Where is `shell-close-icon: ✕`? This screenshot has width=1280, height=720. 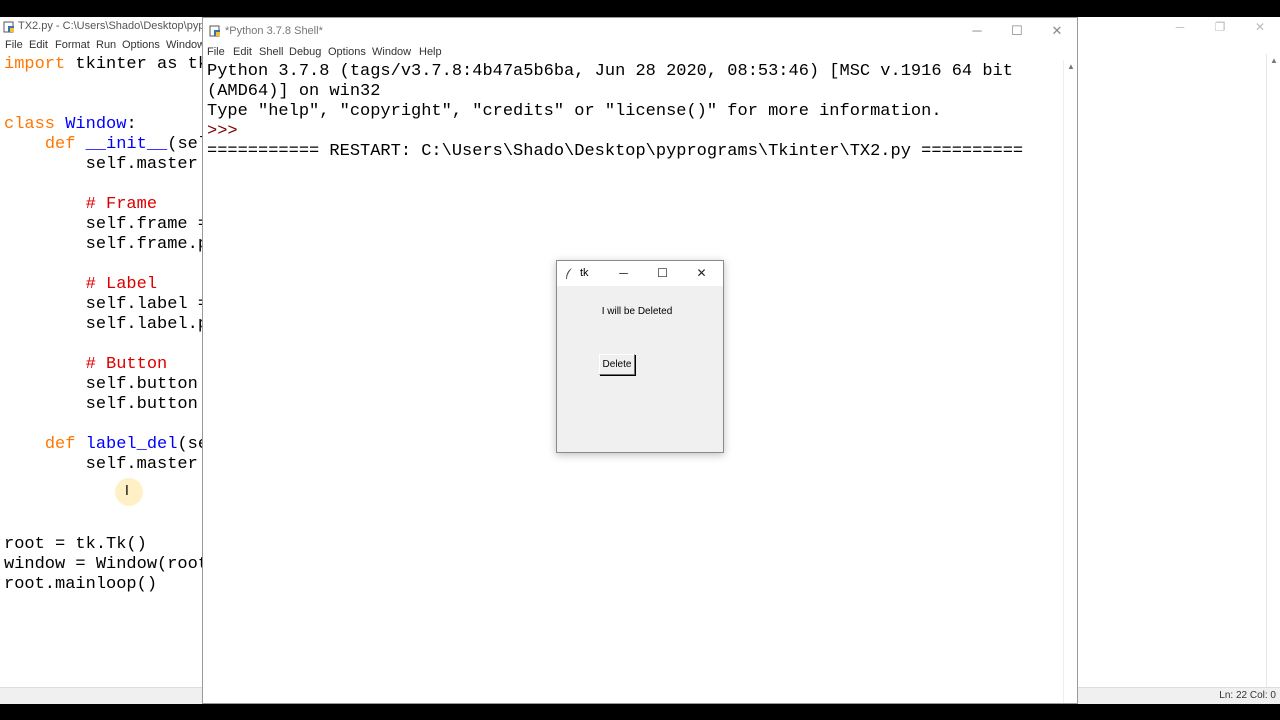
shell-close-icon: ✕ is located at coordinates (1057, 31).